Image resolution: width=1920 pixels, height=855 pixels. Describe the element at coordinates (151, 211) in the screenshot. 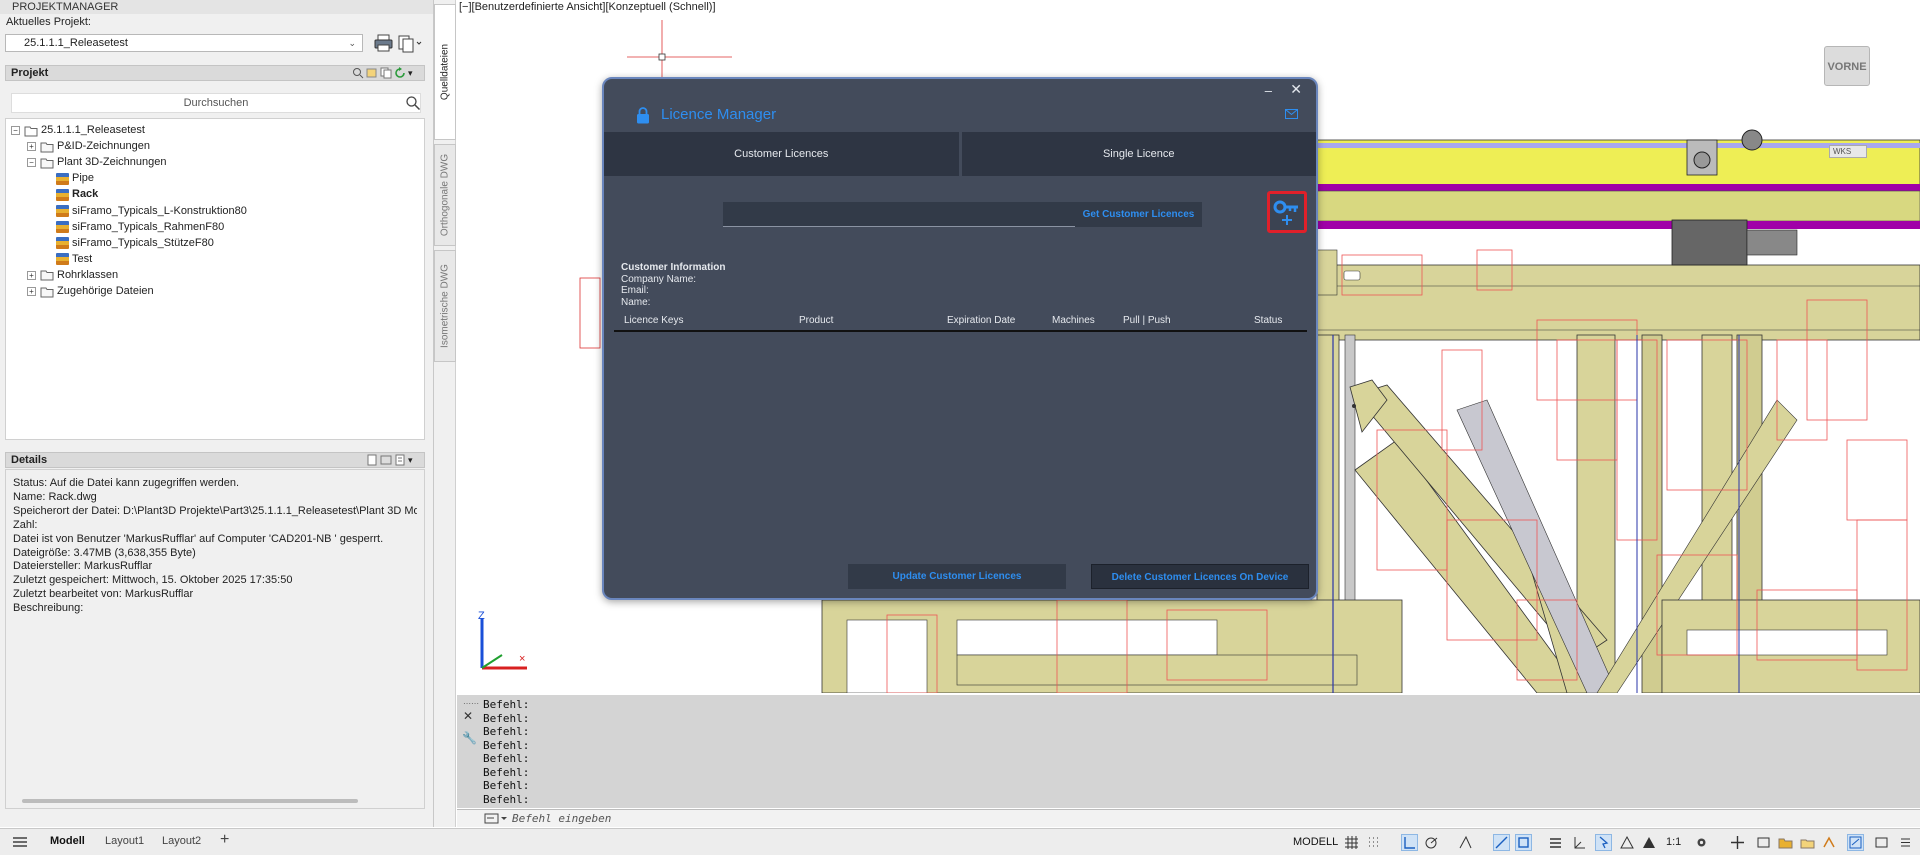

I see `tree-item: siFramo_Typicals_L-Konstruktion80` at that location.